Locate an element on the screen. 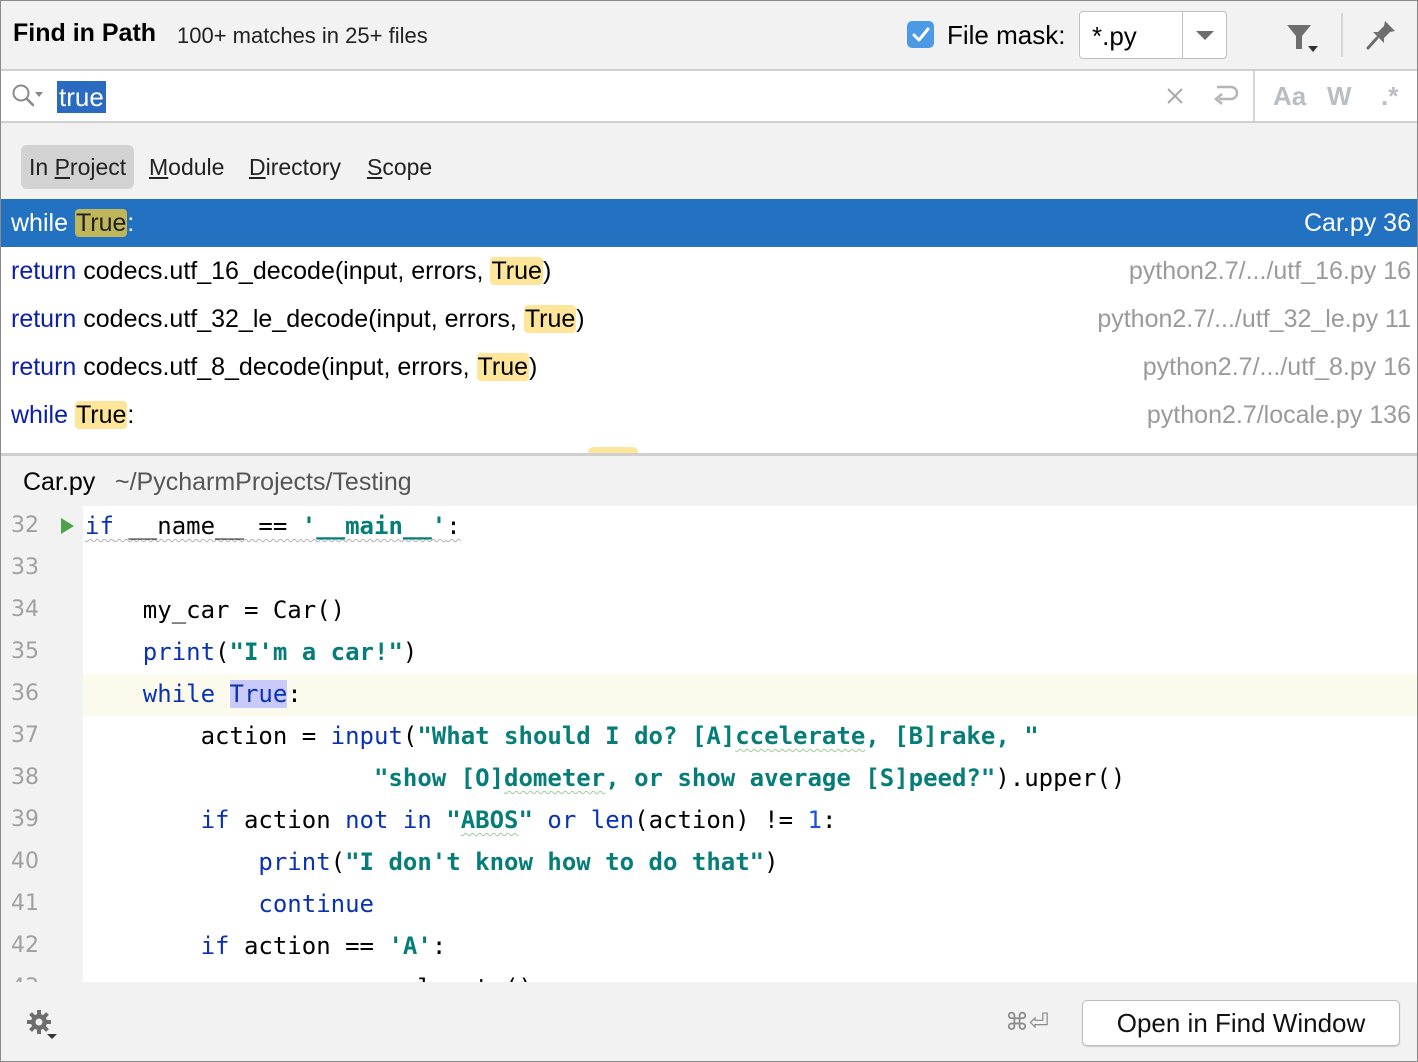 This screenshot has width=1418, height=1062. code-token: action is located at coordinates (287, 820).